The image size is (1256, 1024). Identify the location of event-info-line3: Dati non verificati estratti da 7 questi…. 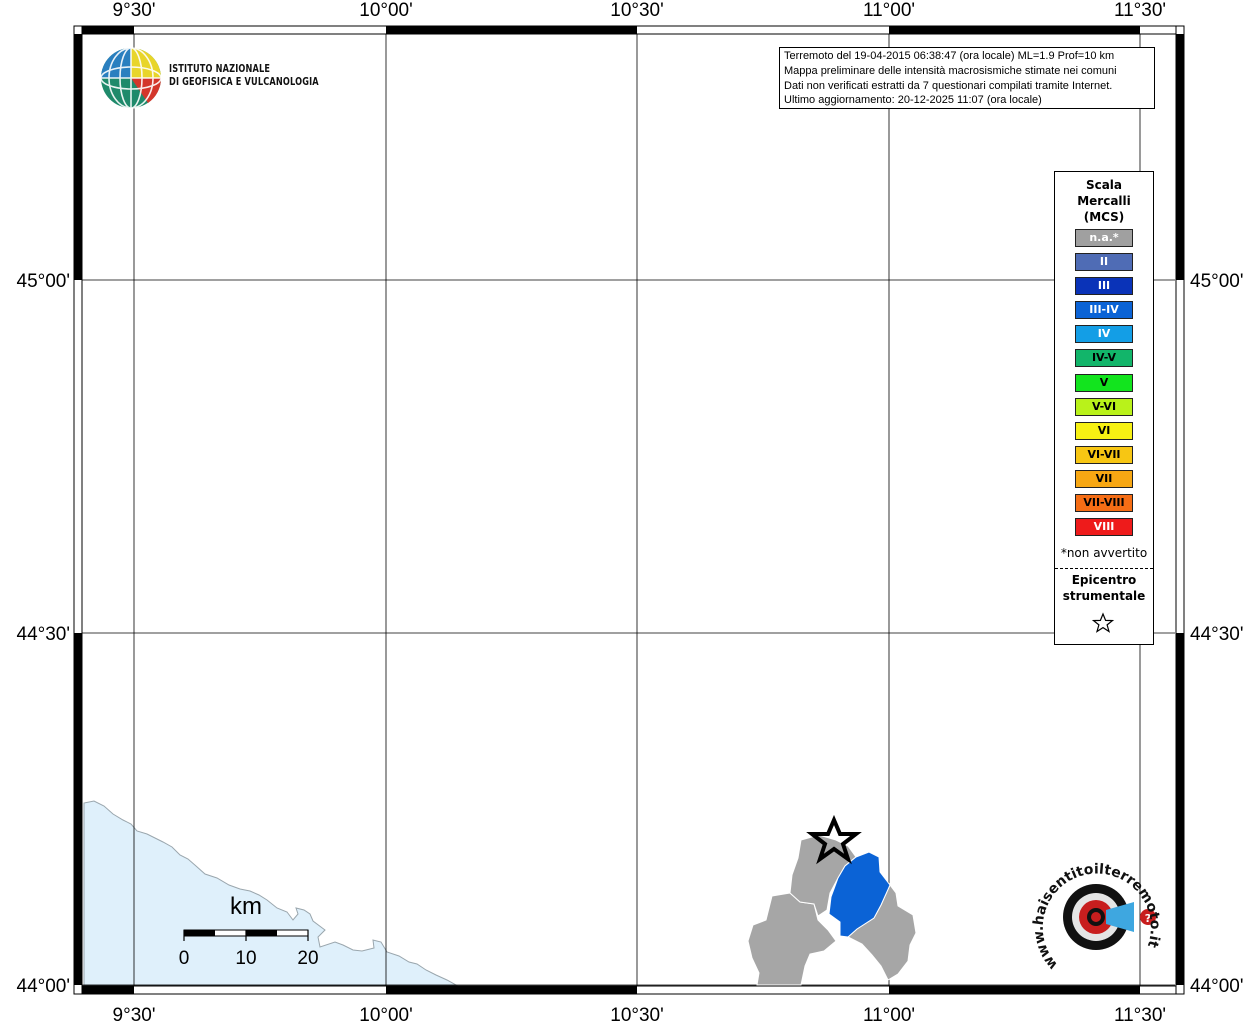
(948, 85).